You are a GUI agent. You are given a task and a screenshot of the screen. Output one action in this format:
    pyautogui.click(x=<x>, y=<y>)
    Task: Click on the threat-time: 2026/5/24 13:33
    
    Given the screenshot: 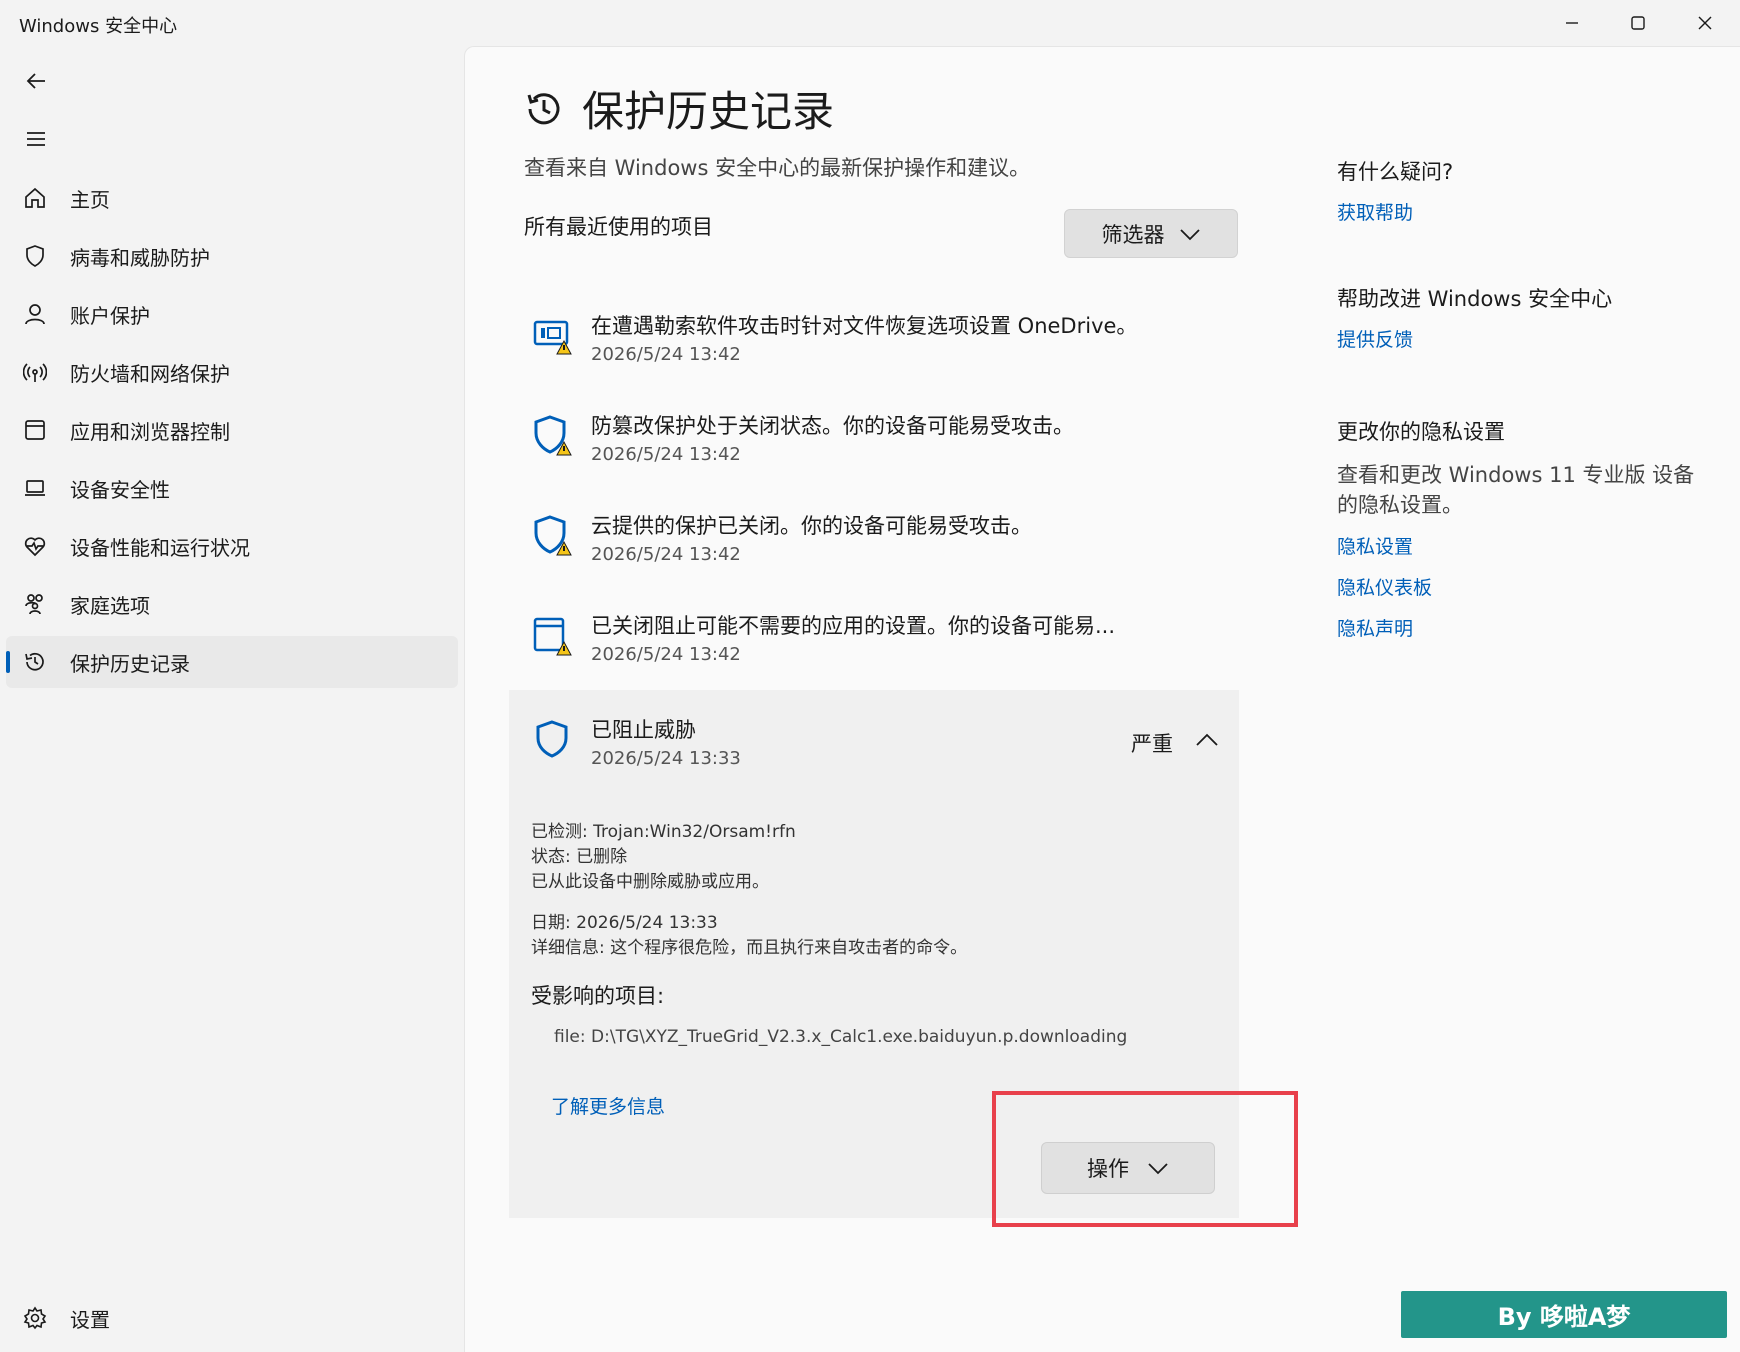 What is the action you would take?
    pyautogui.click(x=666, y=758)
    